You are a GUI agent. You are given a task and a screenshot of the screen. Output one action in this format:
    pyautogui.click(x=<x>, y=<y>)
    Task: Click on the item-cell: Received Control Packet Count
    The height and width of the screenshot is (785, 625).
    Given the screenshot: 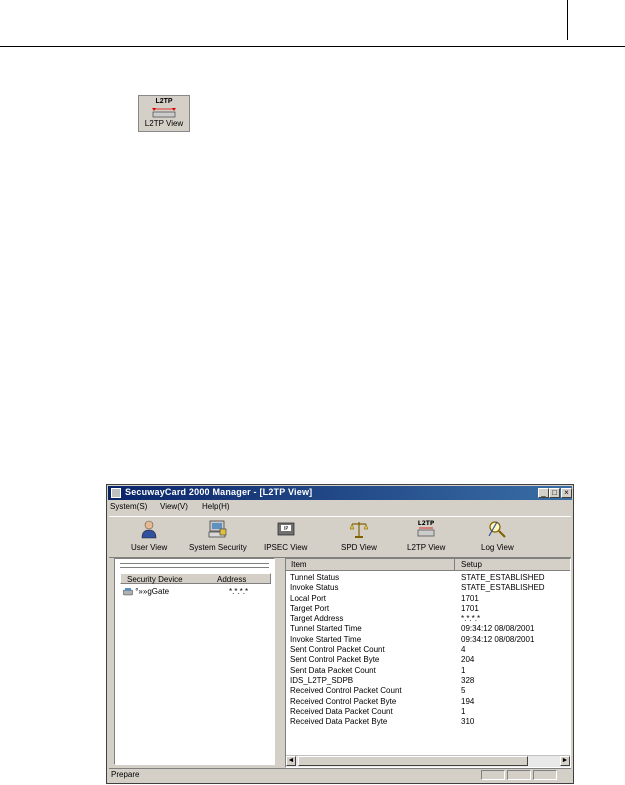 What is the action you would take?
    pyautogui.click(x=346, y=691)
    